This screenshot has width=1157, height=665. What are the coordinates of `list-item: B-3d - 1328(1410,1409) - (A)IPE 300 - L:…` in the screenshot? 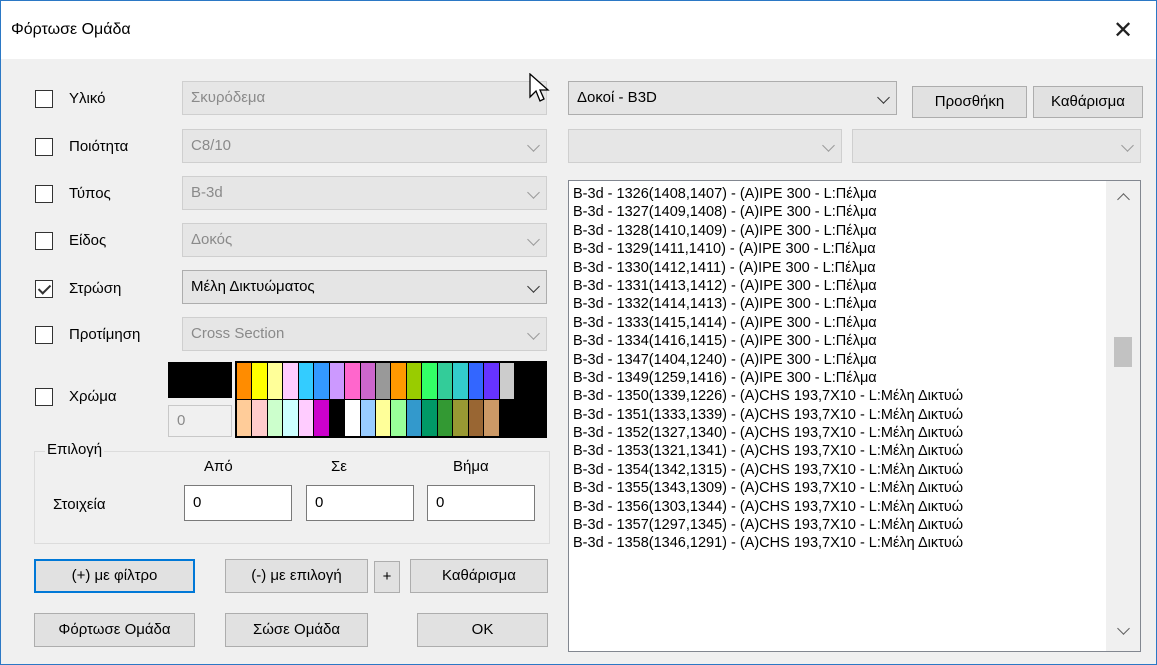 It's located at (837, 231).